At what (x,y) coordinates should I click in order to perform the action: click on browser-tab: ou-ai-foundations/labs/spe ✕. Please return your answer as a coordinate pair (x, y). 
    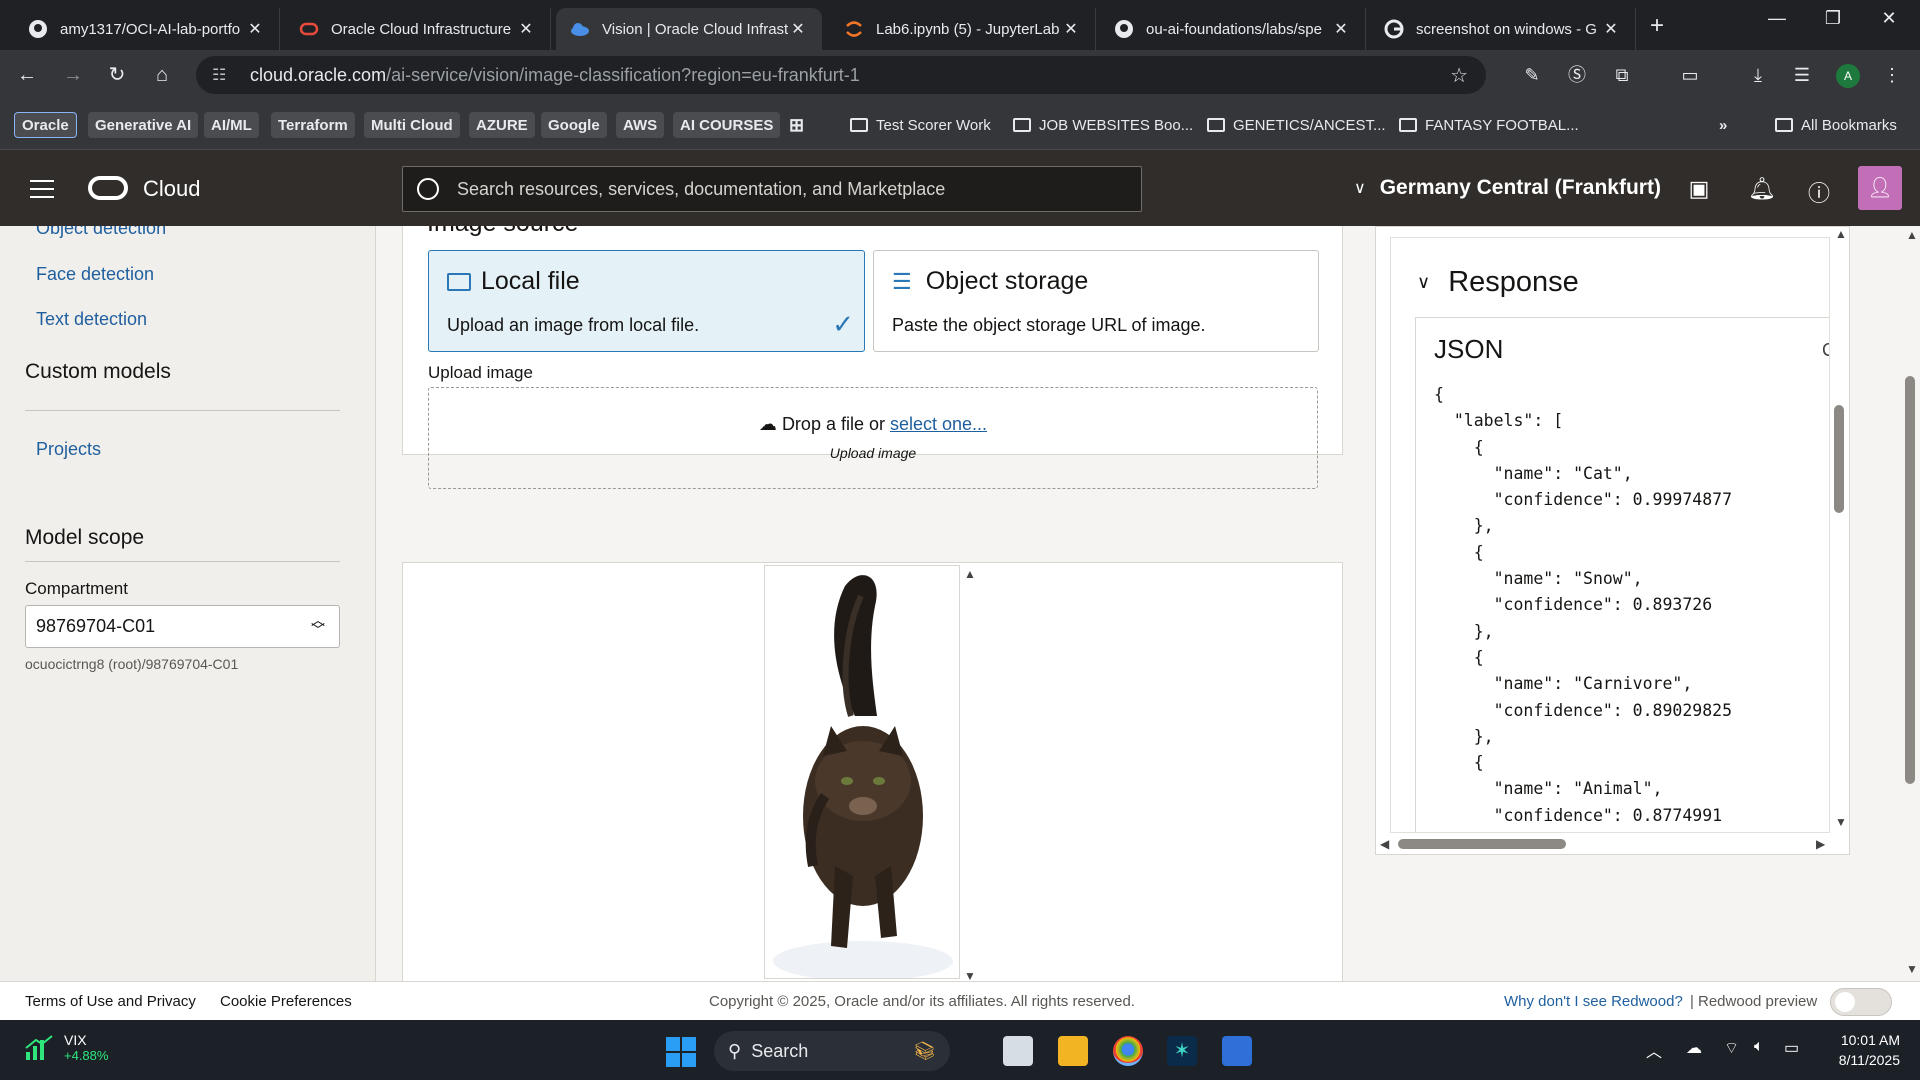
    Looking at the image, I should click on (1233, 29).